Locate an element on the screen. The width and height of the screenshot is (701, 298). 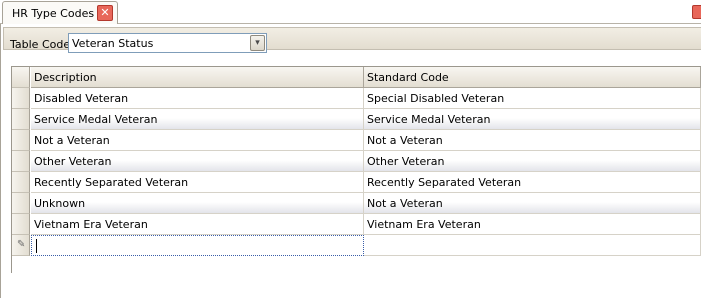
table-row: Vietnam Era Veteran Vietnam Era Veteran is located at coordinates (356, 224).